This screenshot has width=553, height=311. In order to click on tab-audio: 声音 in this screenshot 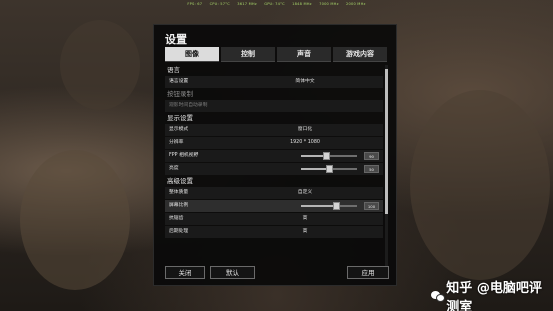, I will do `click(304, 54)`.